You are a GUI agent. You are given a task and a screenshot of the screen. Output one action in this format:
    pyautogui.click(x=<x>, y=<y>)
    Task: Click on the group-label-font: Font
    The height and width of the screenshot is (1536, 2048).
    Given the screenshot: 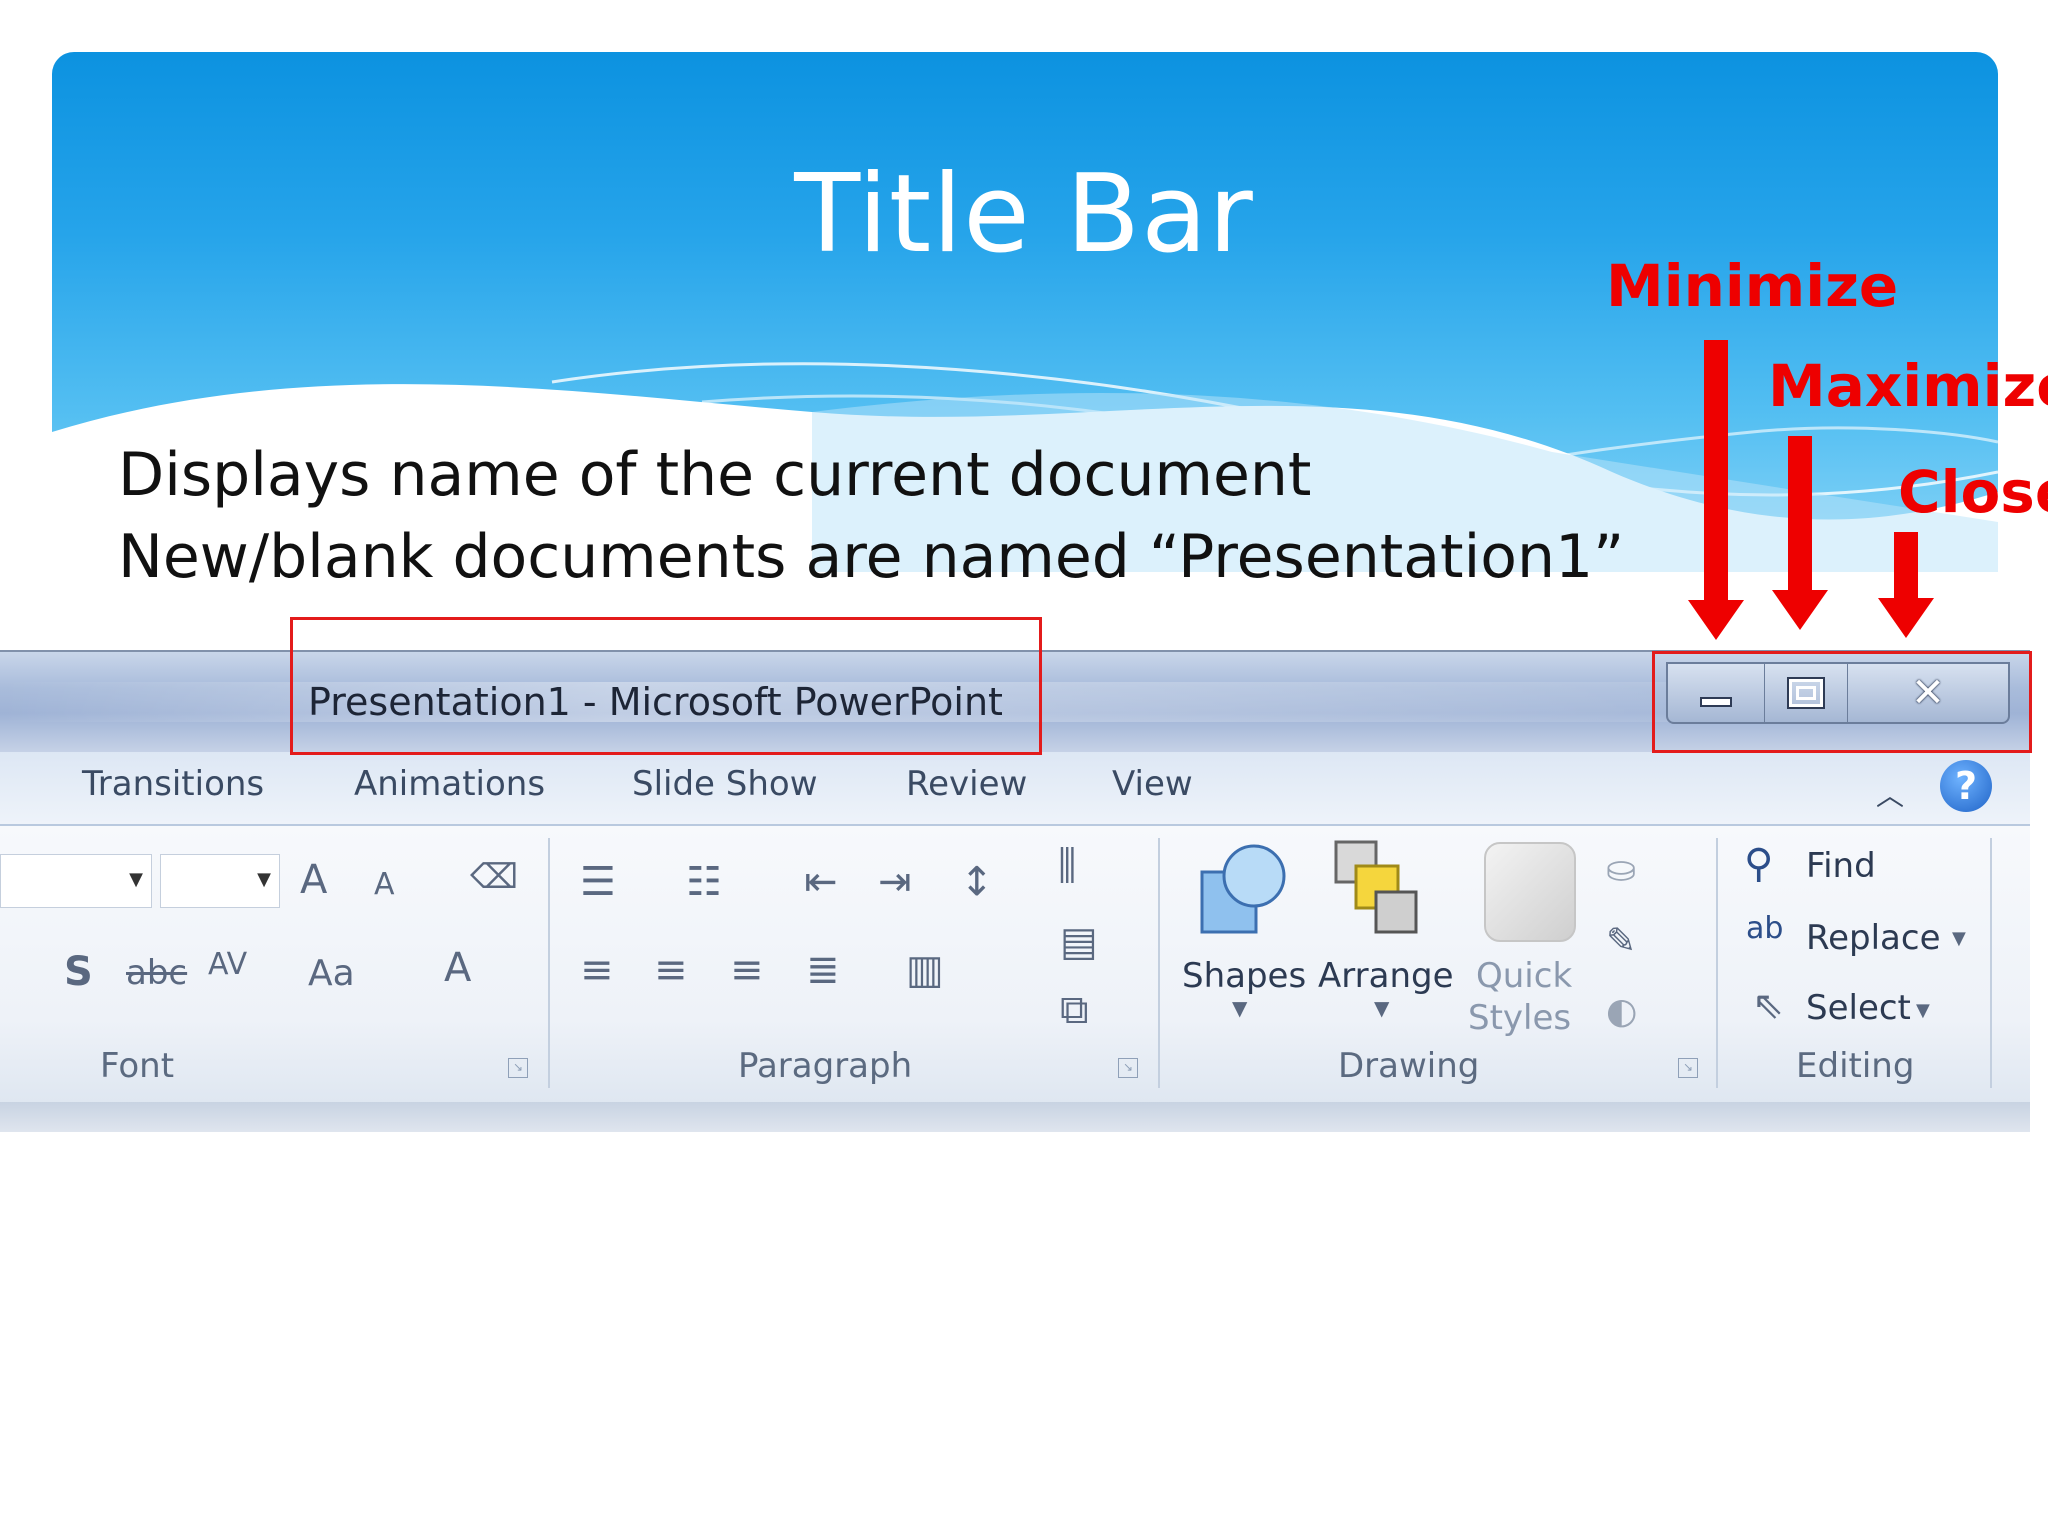 What is the action you would take?
    pyautogui.click(x=137, y=1066)
    